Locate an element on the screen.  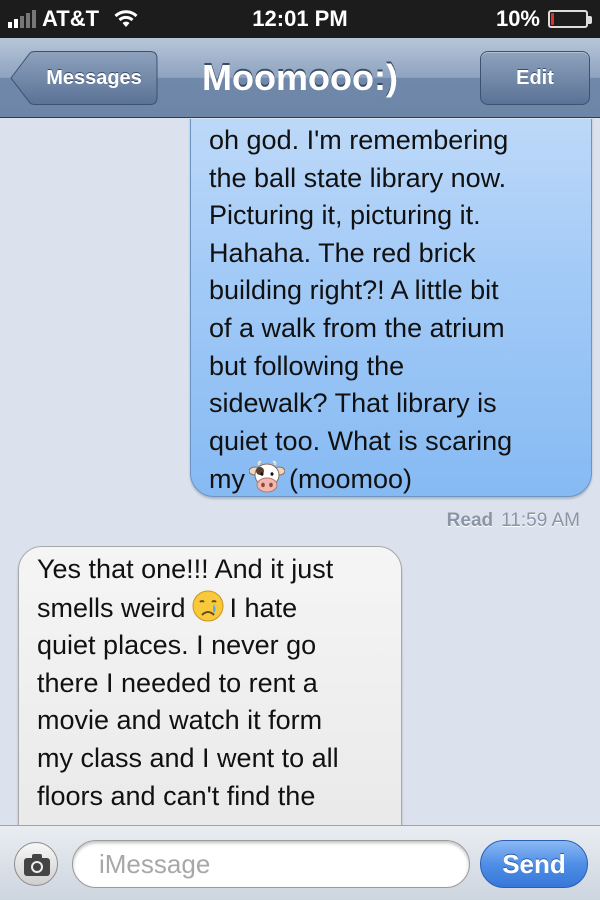
navigation-bar: Messages Moomooo:) Edit is located at coordinates (300, 78).